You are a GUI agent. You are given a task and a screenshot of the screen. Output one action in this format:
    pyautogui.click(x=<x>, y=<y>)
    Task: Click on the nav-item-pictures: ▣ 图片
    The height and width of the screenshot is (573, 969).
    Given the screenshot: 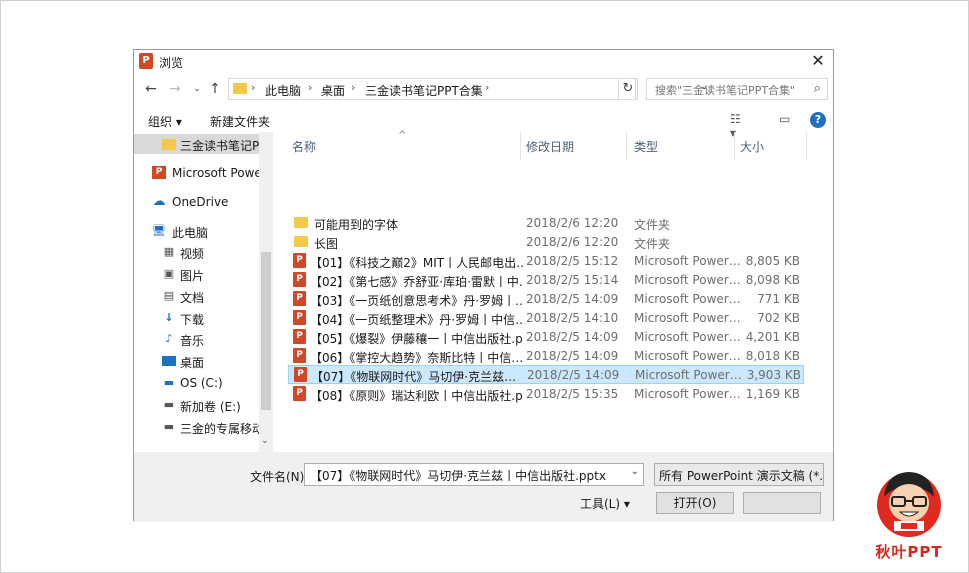 What is the action you would take?
    pyautogui.click(x=196, y=274)
    